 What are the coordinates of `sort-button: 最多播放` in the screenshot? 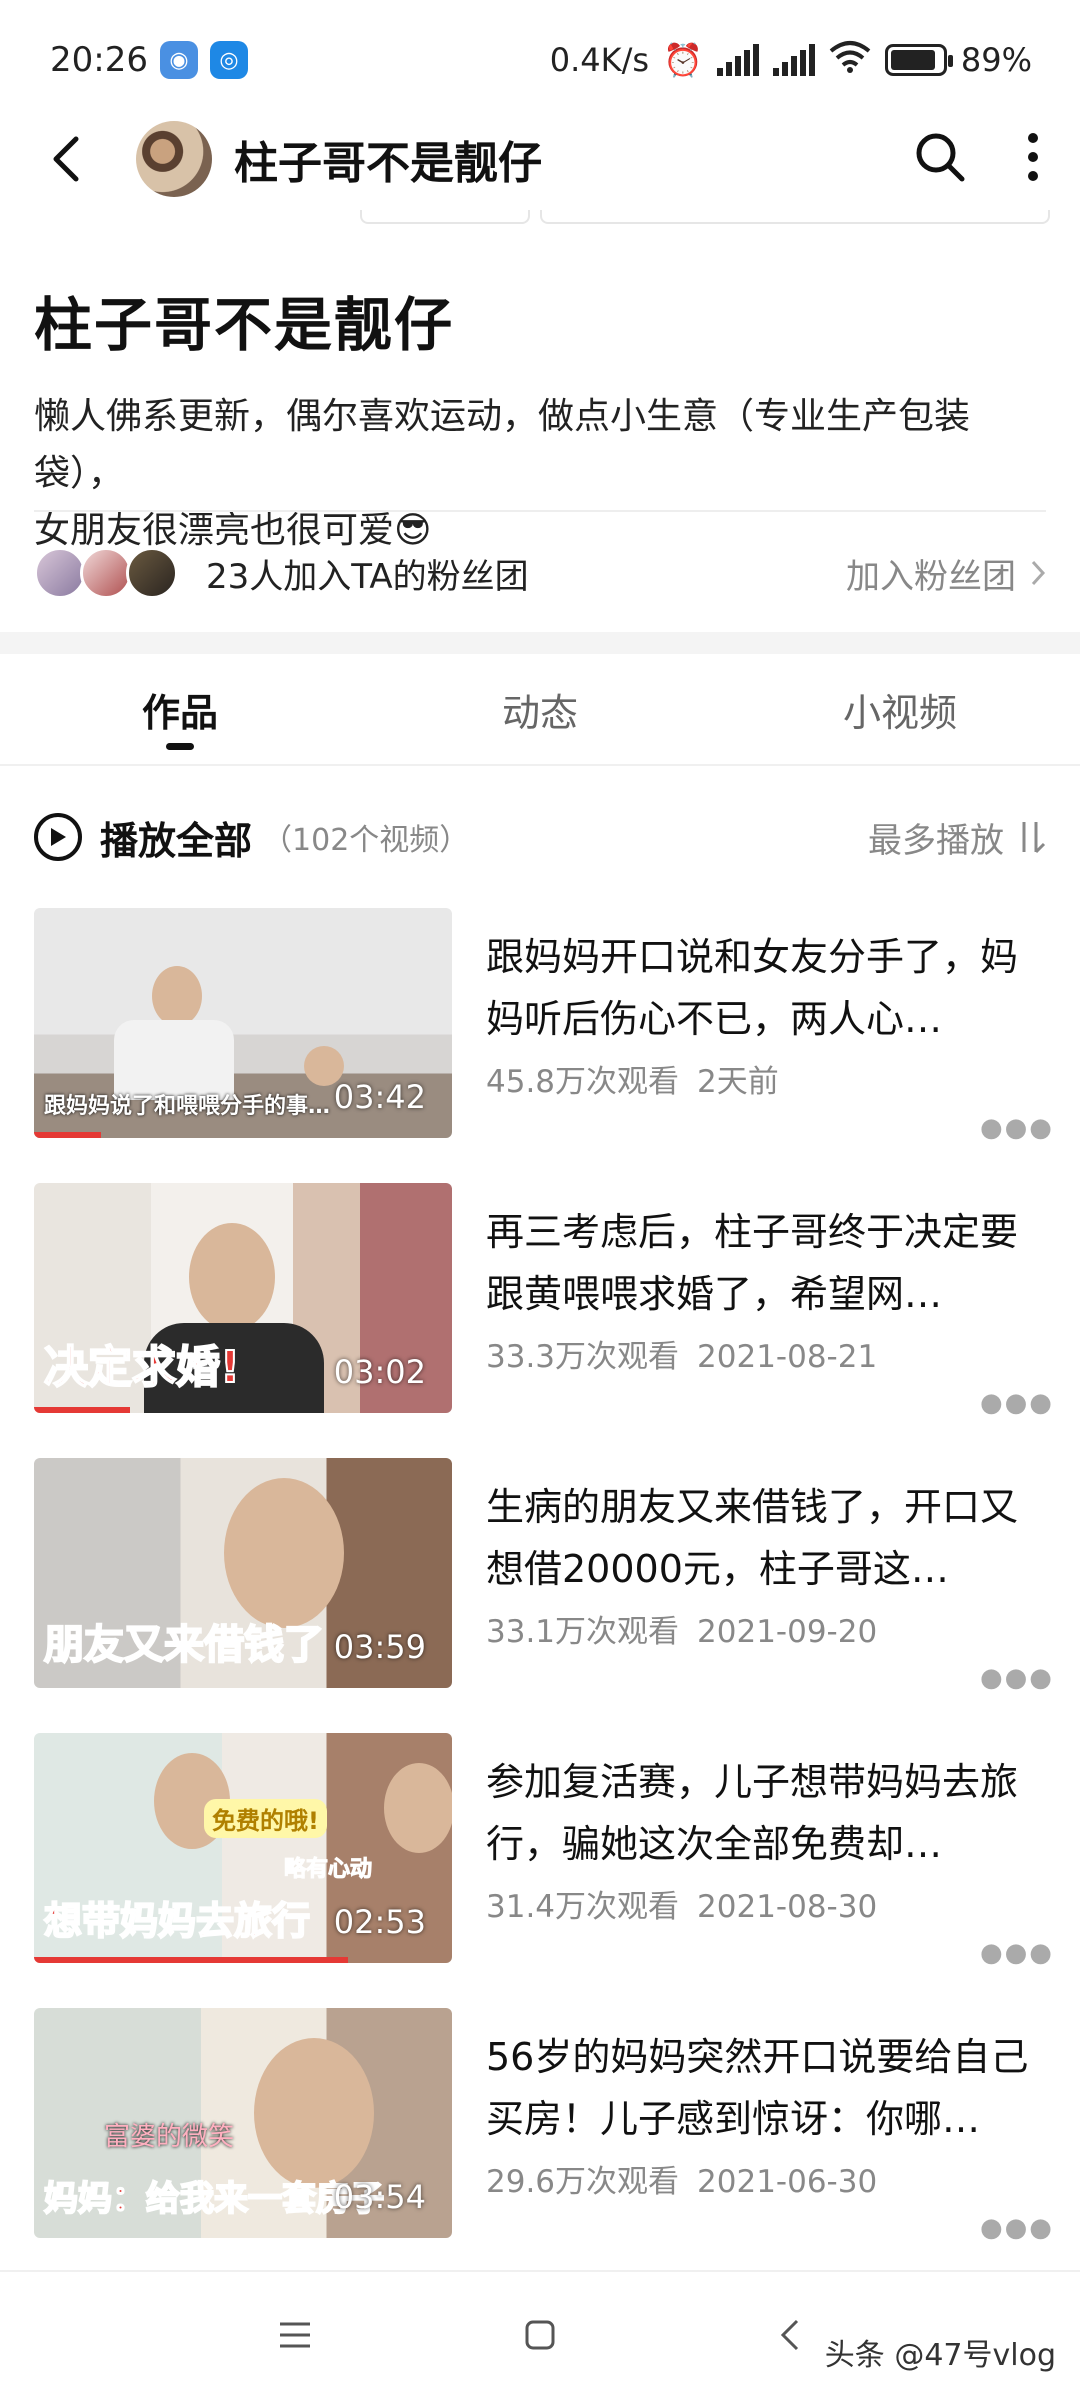 It's located at (957, 837).